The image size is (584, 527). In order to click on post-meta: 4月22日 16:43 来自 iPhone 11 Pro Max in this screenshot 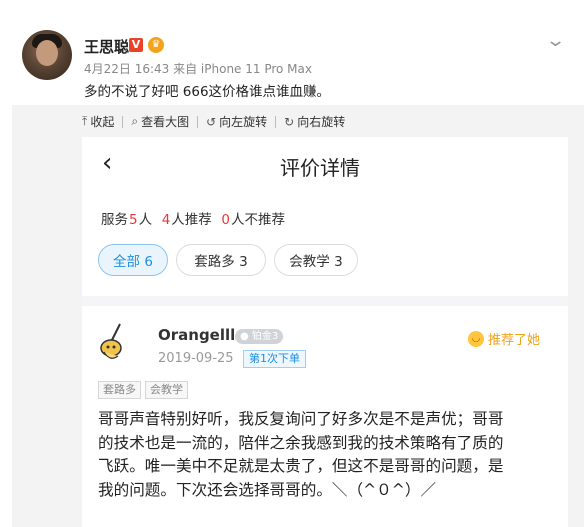, I will do `click(198, 69)`.